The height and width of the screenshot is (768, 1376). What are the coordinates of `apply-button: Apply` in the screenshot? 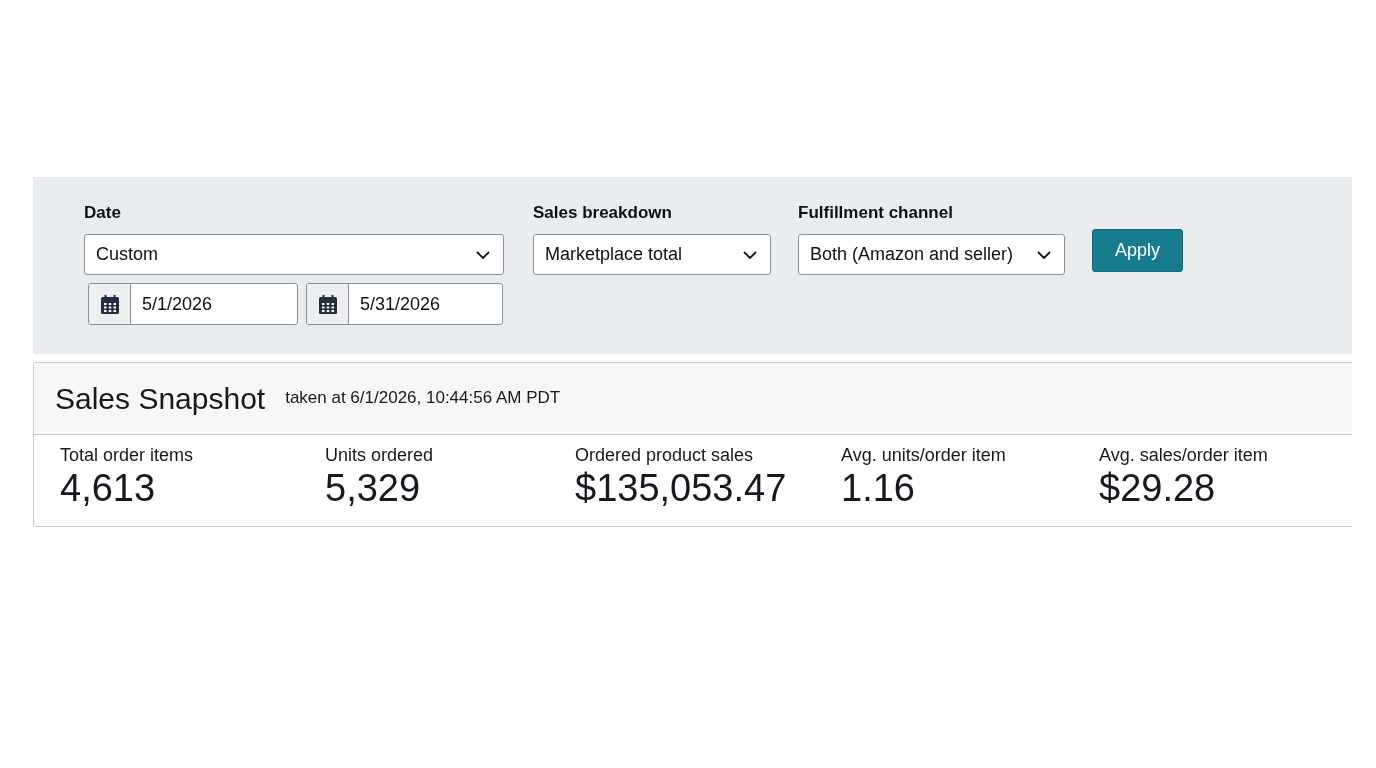 It's located at (1137, 250).